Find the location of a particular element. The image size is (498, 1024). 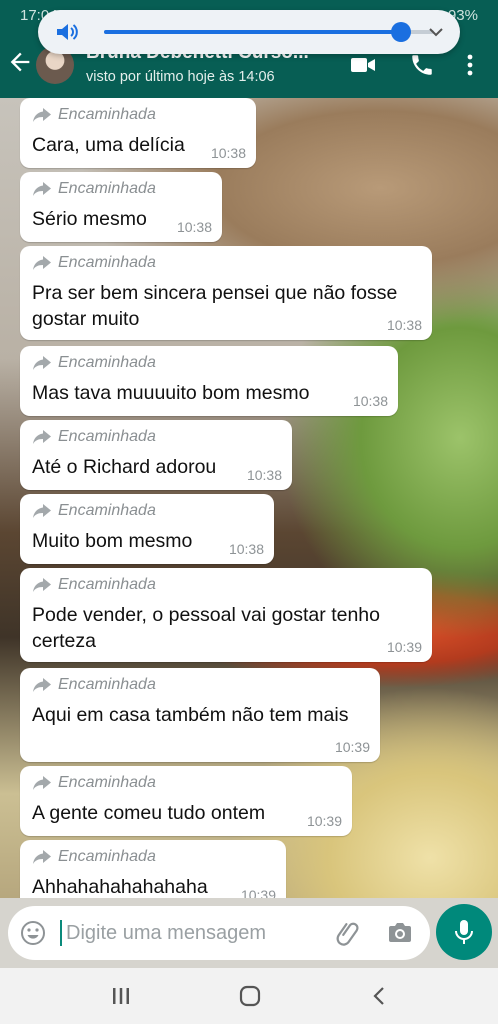

volume-slider is located at coordinates (269, 32).